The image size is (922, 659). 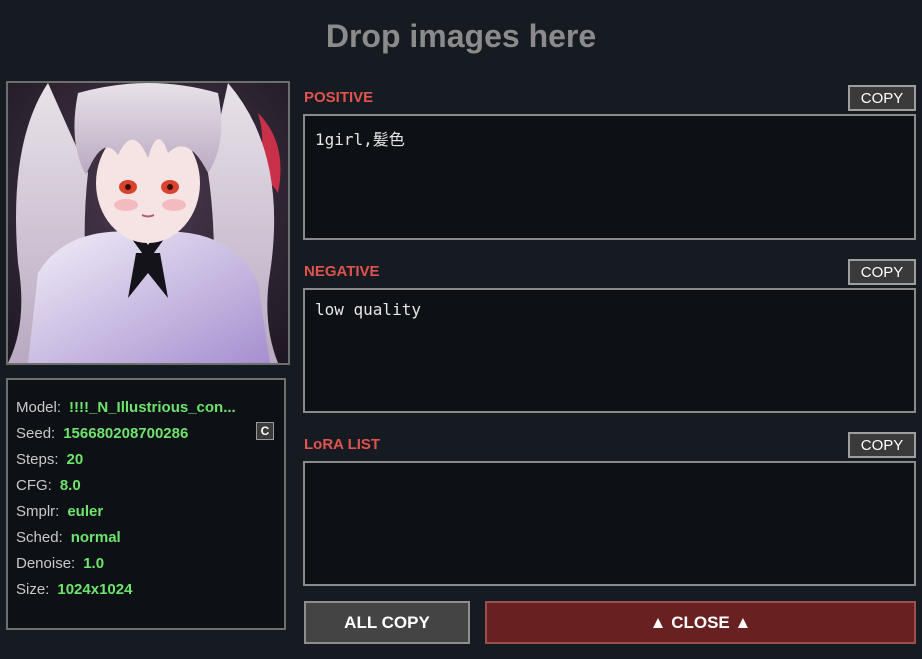 What do you see at coordinates (94, 563) in the screenshot?
I see `denoise-value: 1.0` at bounding box center [94, 563].